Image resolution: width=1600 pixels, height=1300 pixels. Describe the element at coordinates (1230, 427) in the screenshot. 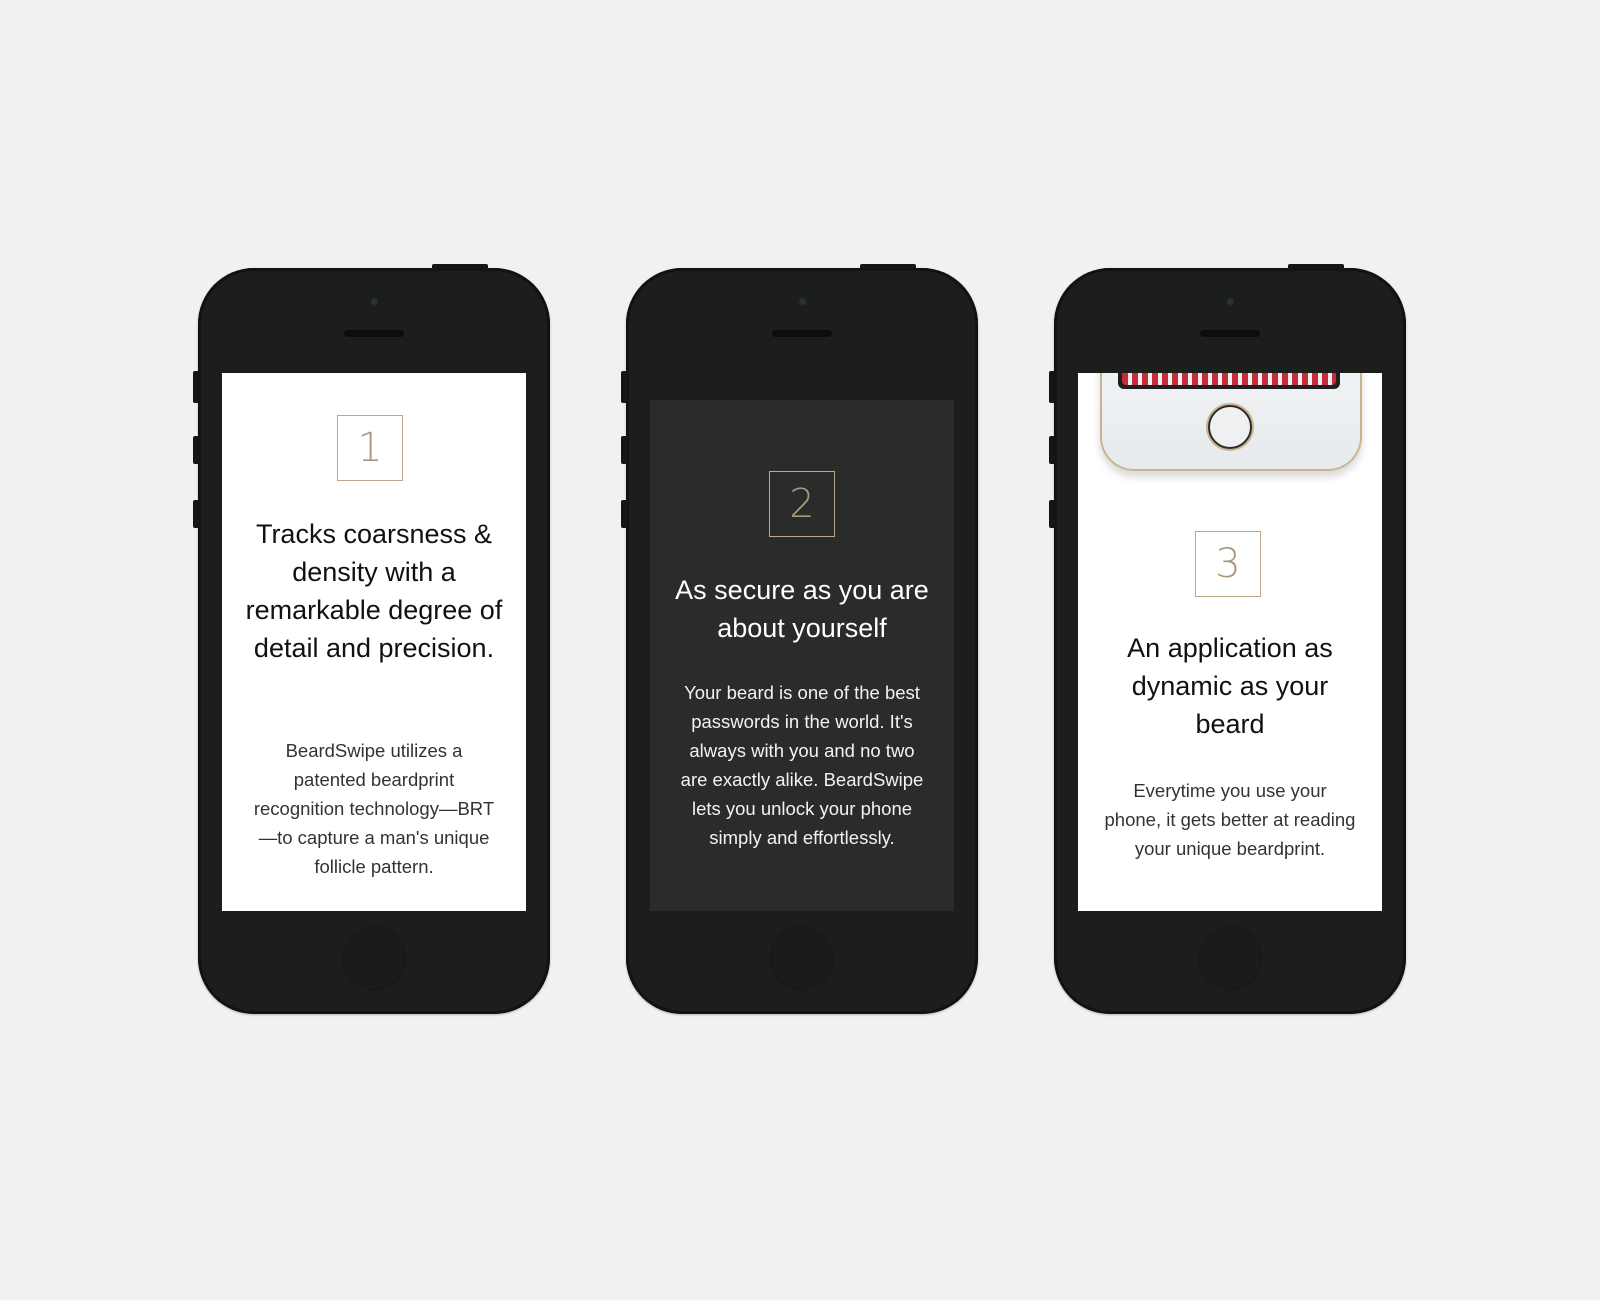

I see `phone-product-home-button` at that location.